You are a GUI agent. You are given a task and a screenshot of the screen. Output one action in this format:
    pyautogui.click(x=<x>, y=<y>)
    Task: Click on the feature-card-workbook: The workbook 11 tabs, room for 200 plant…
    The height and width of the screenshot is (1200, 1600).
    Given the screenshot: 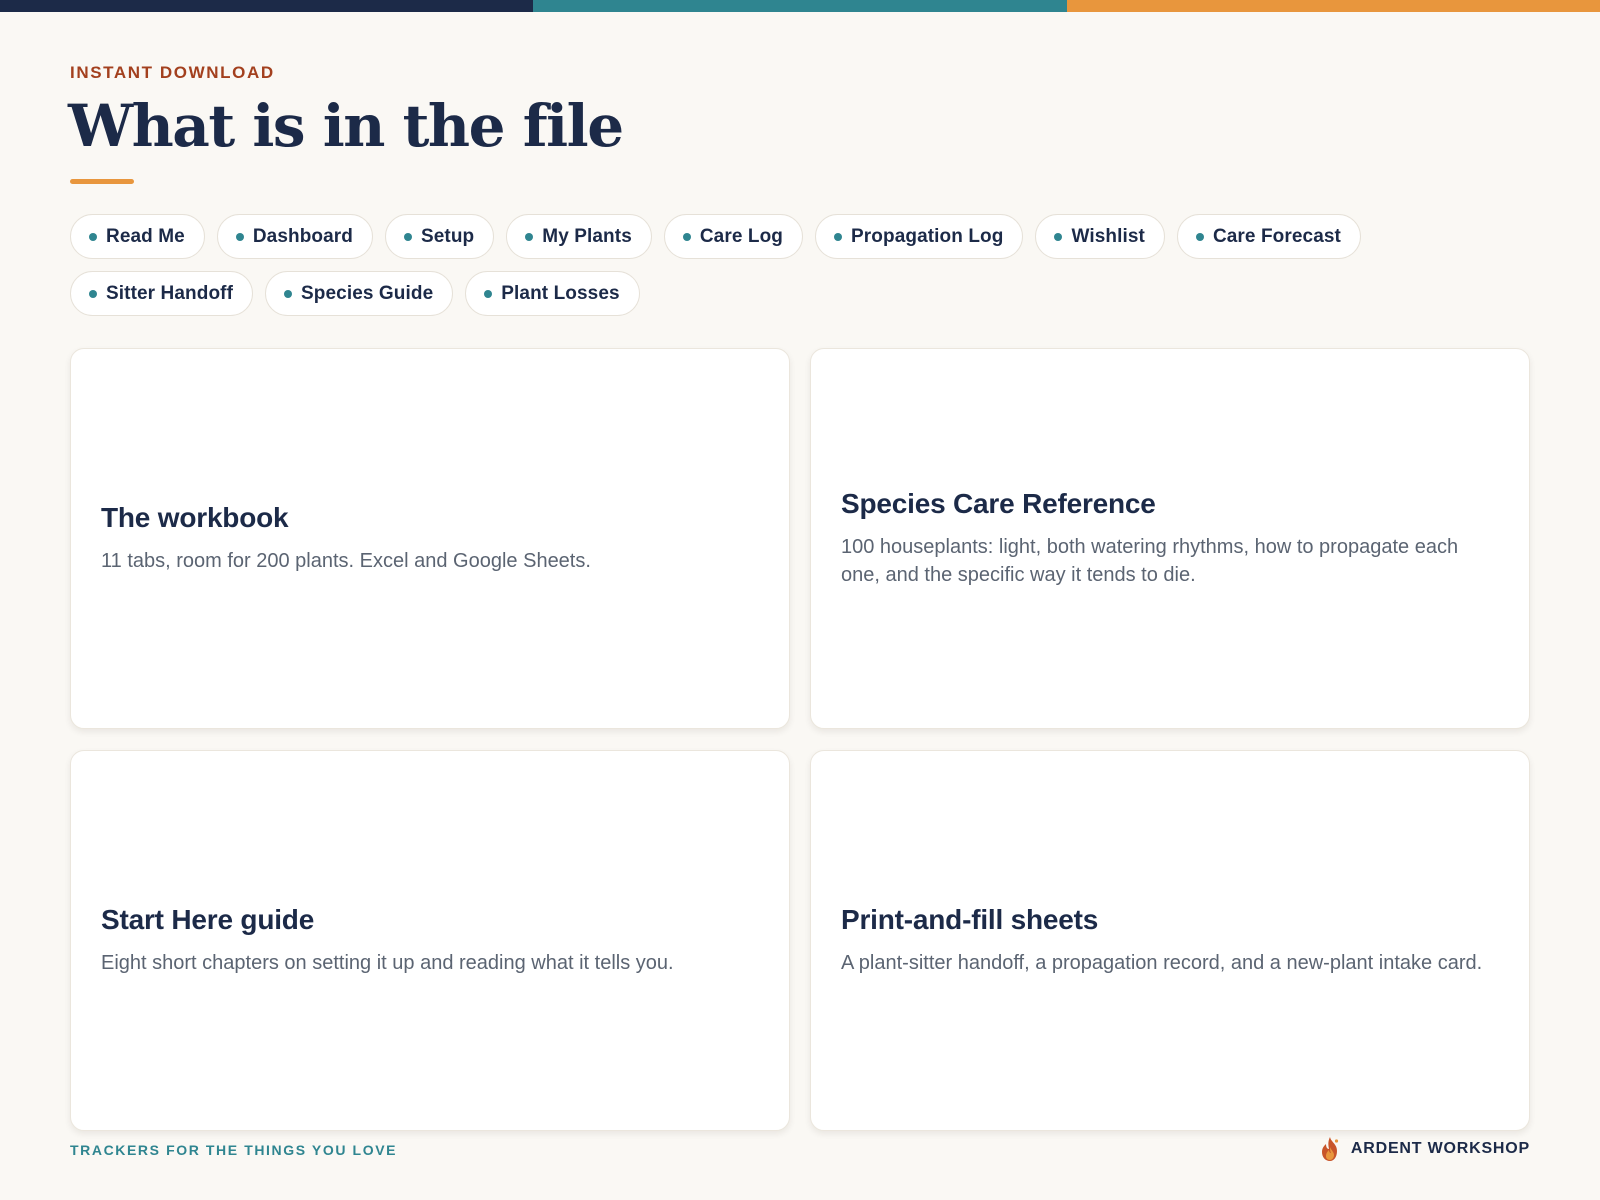 What is the action you would take?
    pyautogui.click(x=430, y=538)
    